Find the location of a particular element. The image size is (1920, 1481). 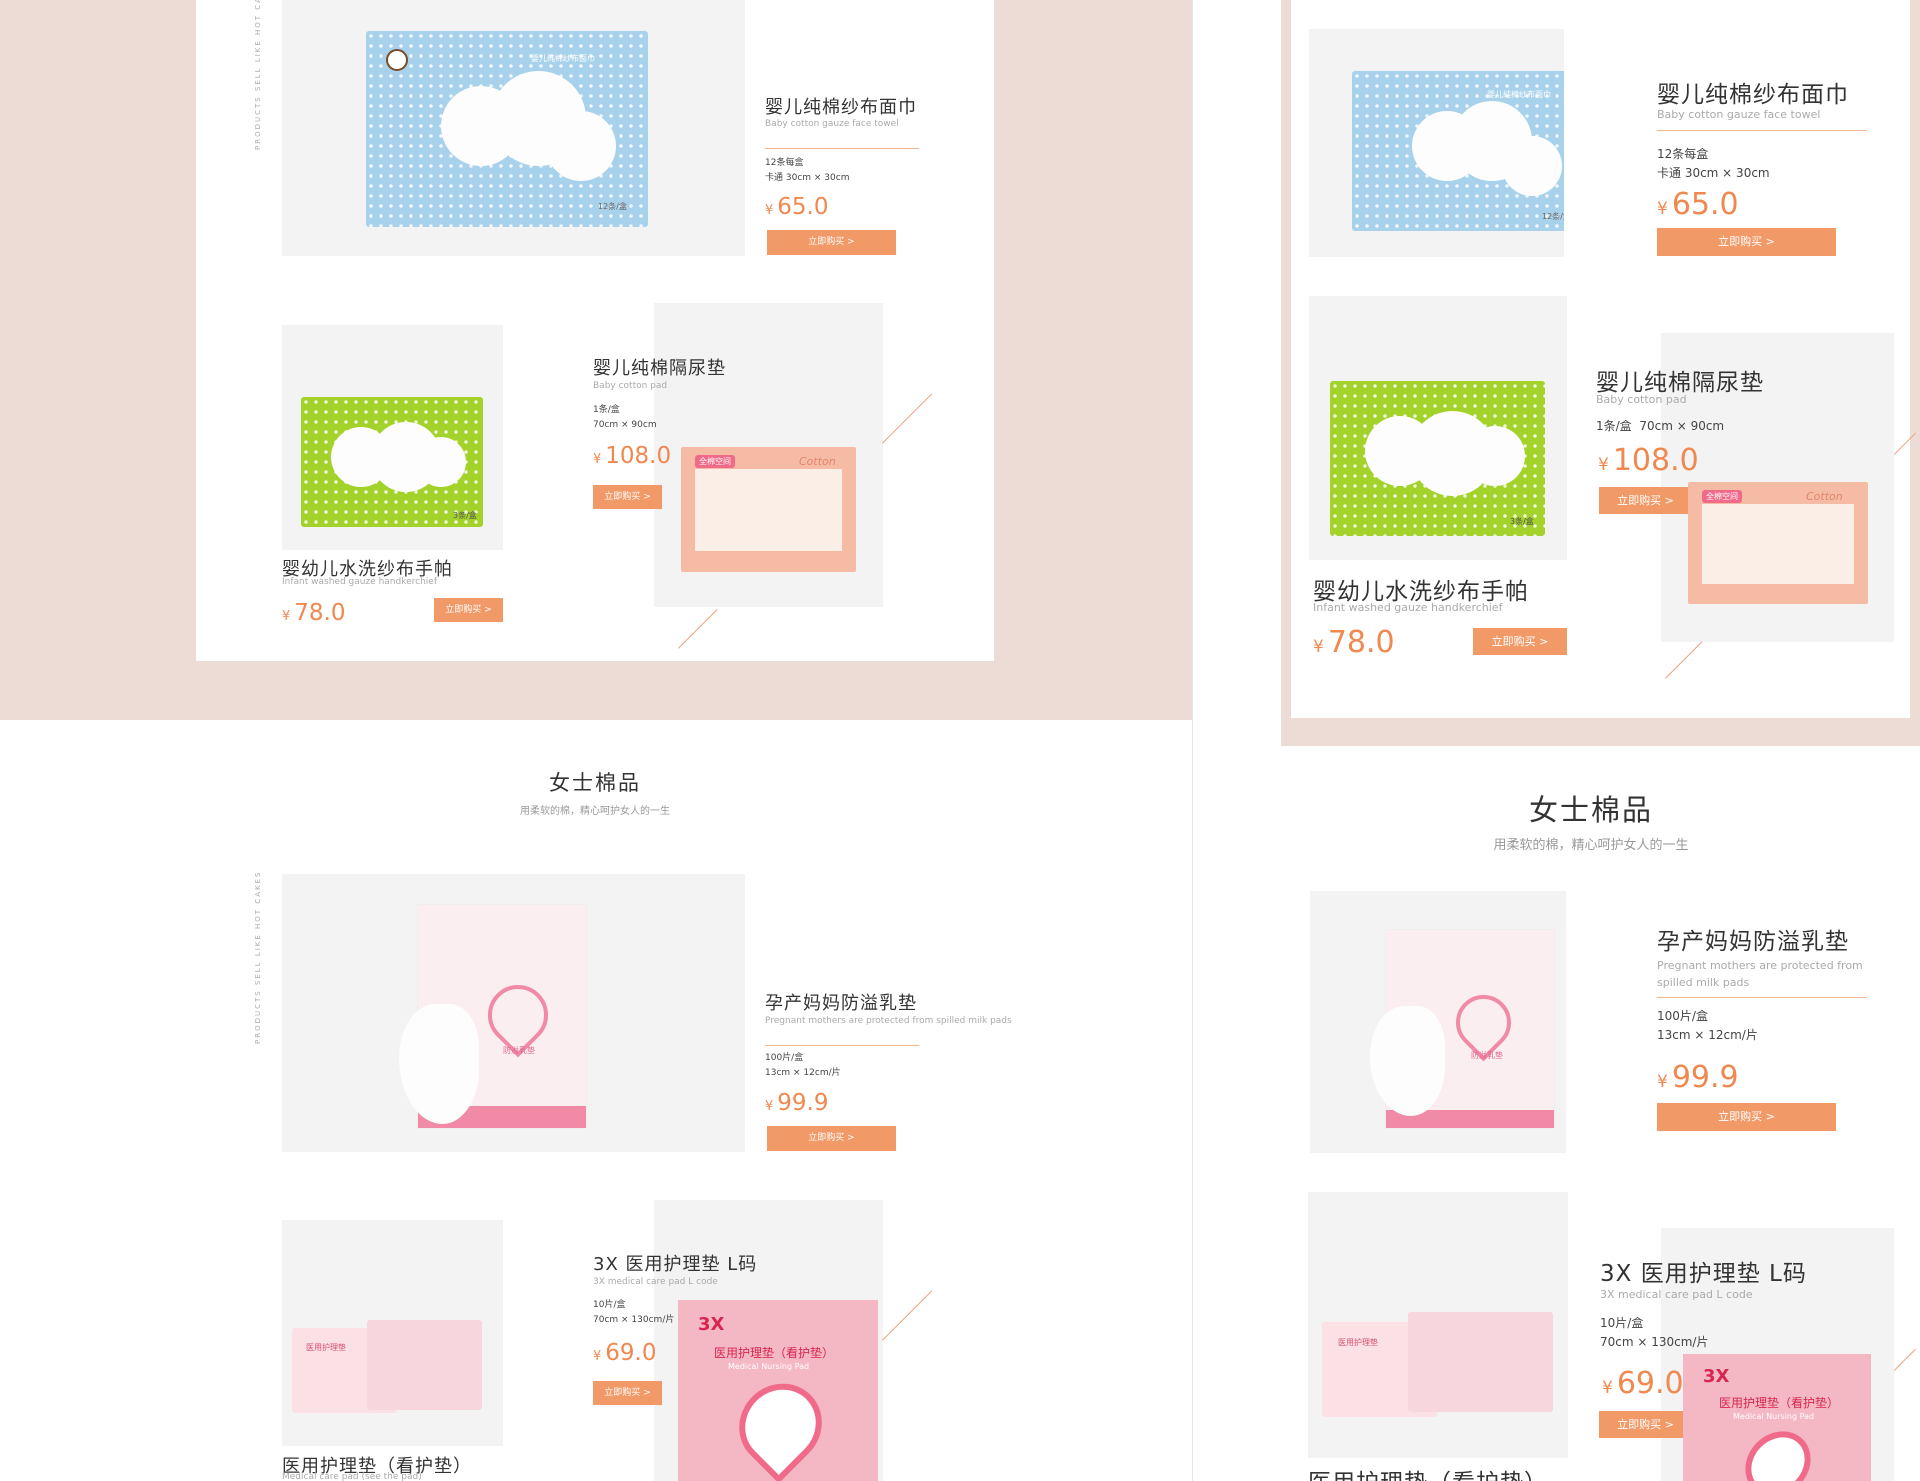

milk-pad-name: 孕产妈妈防溢乳垫 is located at coordinates (841, 1003).